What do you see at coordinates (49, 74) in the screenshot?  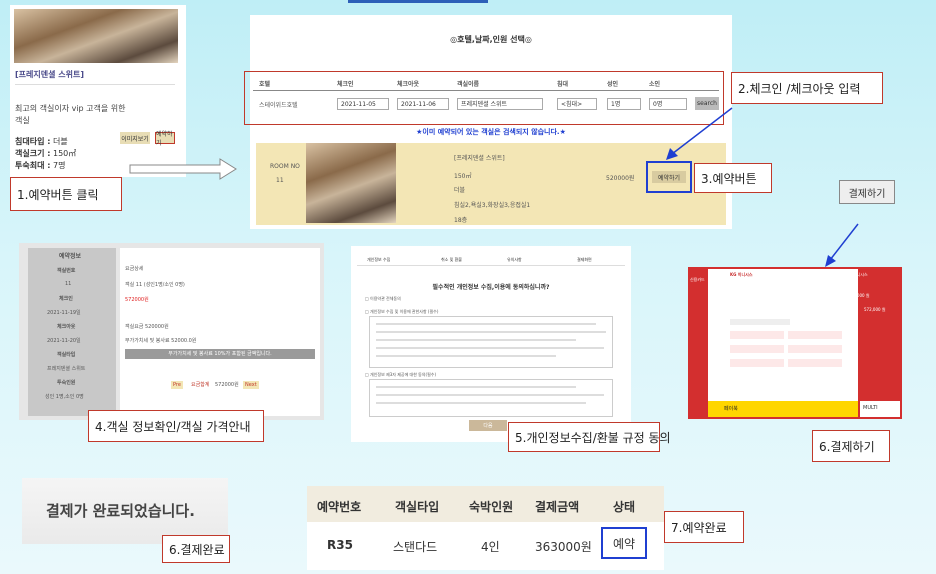 I see `room-name: [프레지덴셜 스위트]` at bounding box center [49, 74].